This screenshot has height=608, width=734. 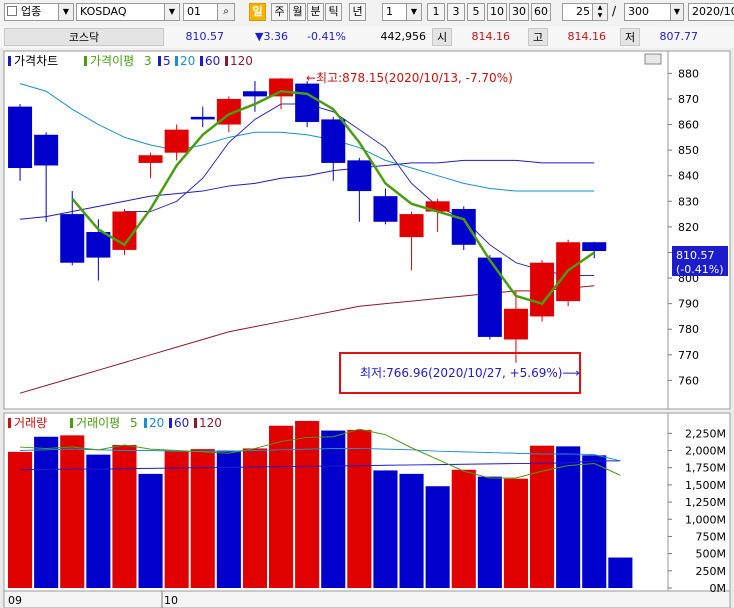 I want to click on index-name: 코스닥, so click(x=84, y=37).